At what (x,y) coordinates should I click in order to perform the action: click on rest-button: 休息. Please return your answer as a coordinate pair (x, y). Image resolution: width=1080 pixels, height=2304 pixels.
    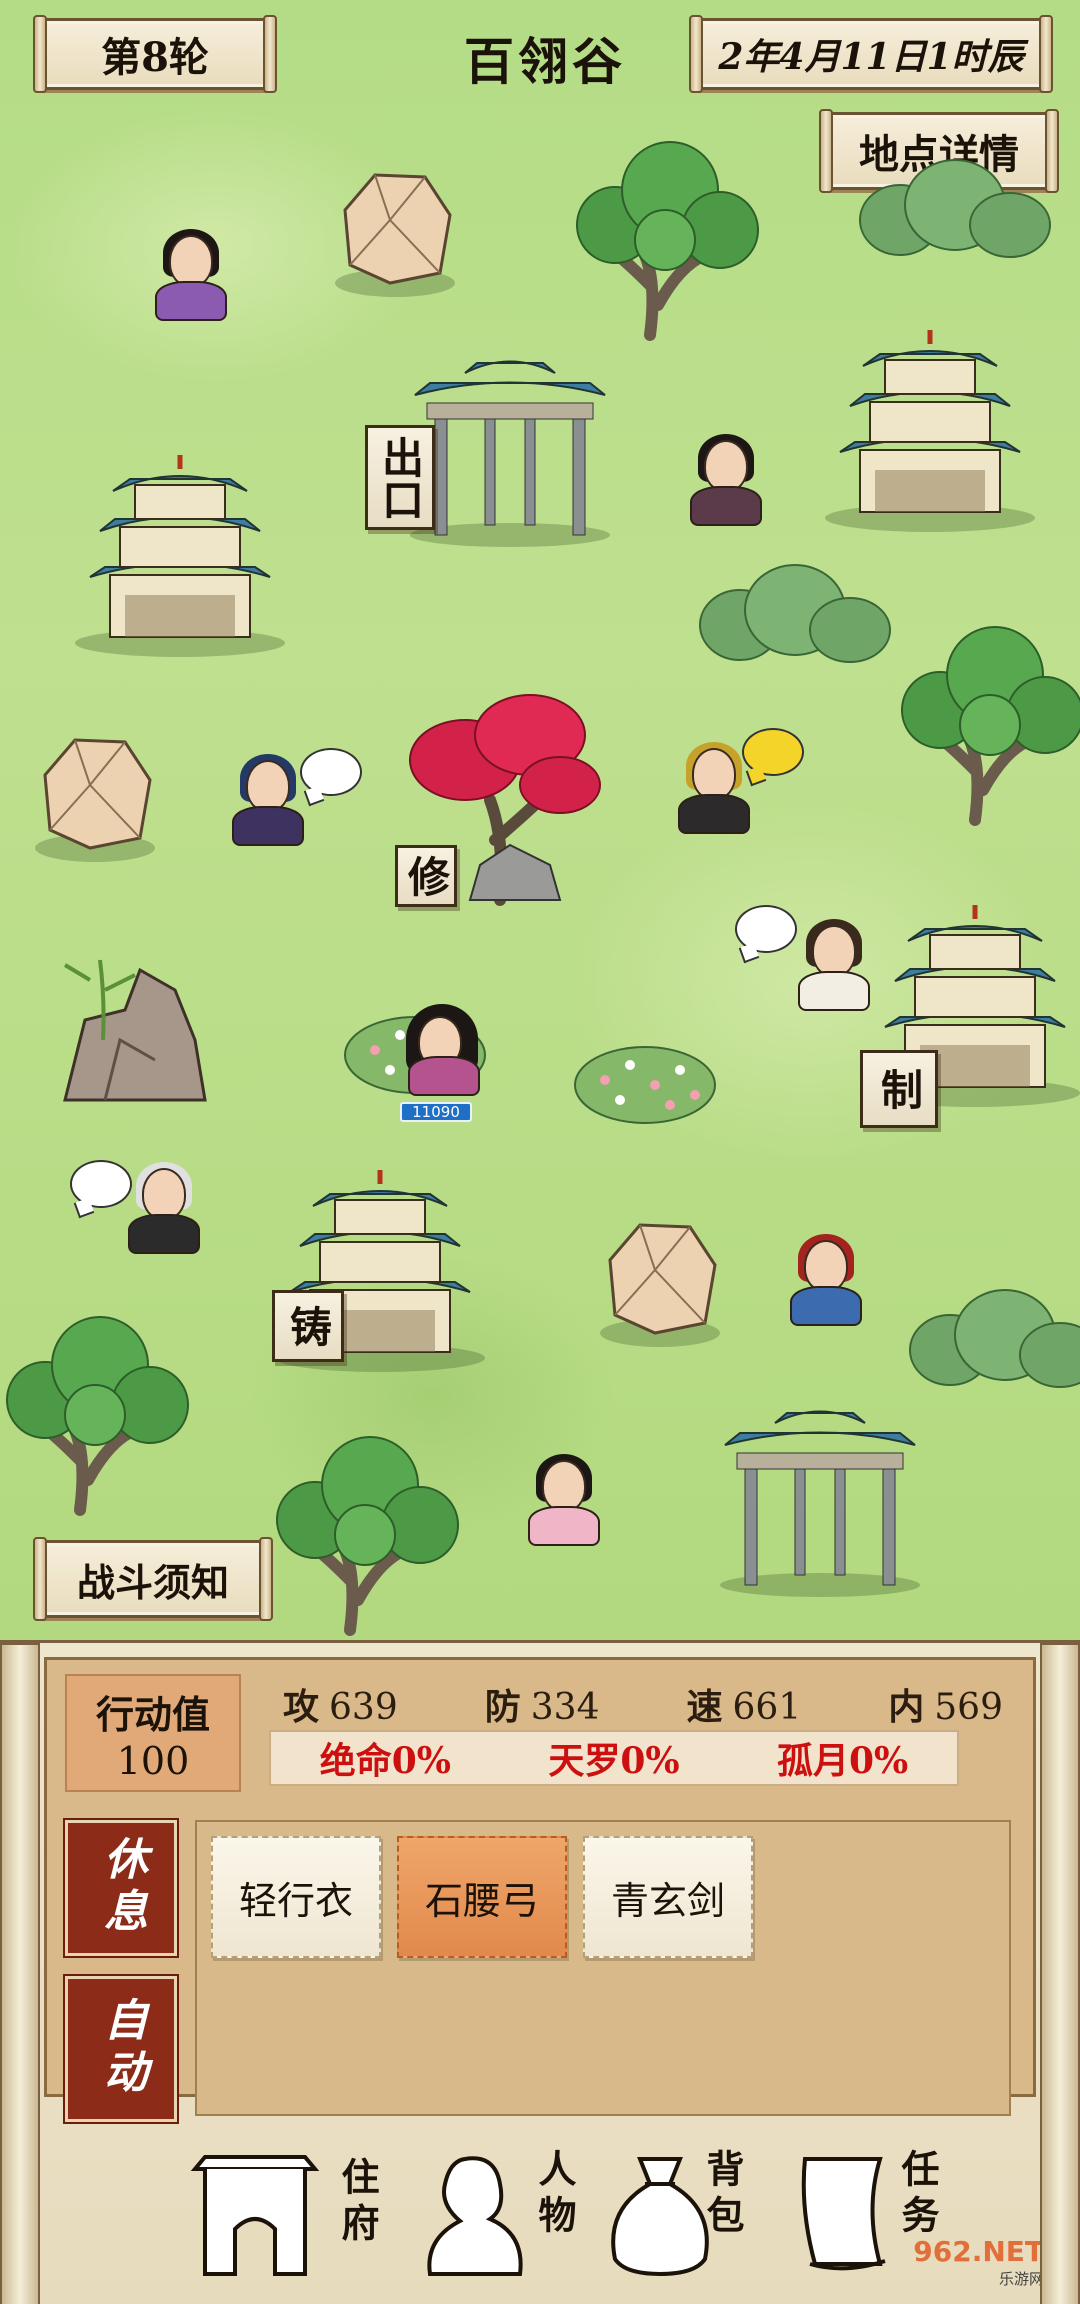
    Looking at the image, I should click on (121, 1888).